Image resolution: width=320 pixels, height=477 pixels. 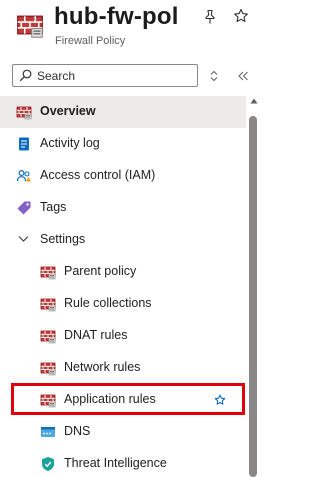 What do you see at coordinates (123, 240) in the screenshot?
I see `nav-group-settings: Settings` at bounding box center [123, 240].